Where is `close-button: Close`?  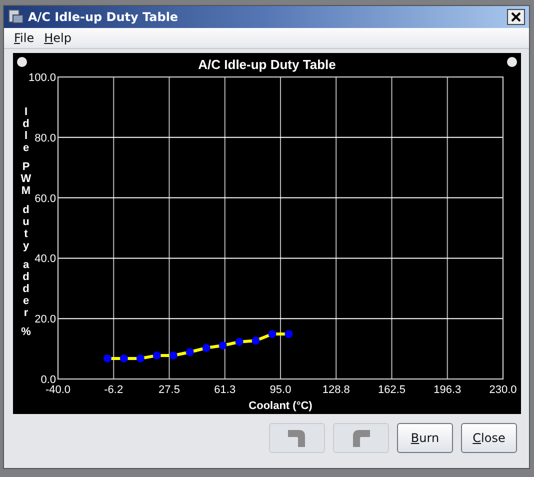 close-button: Close is located at coordinates (489, 438).